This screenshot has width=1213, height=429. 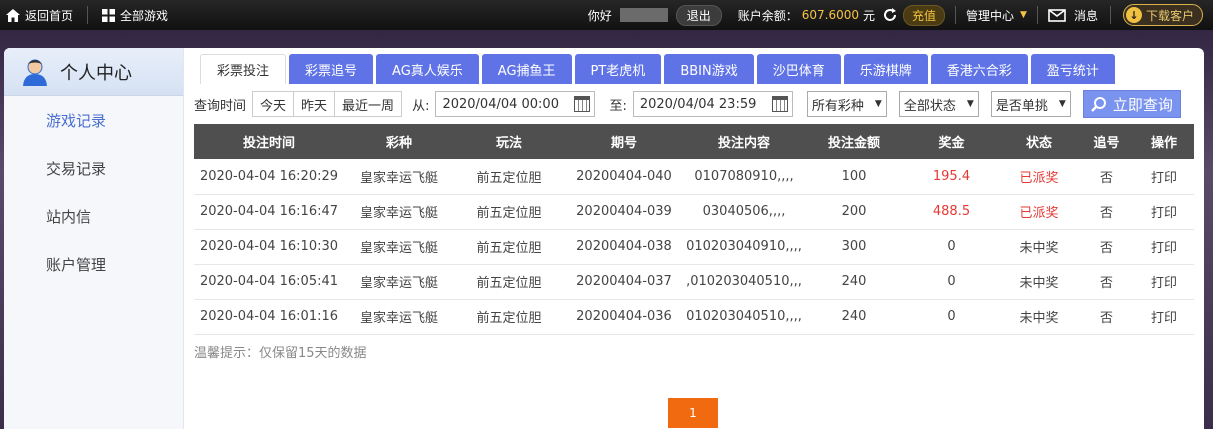 I want to click on sidebar: 个人中心 游戏记录 交易记录 站内信 账户管理, so click(x=94, y=238).